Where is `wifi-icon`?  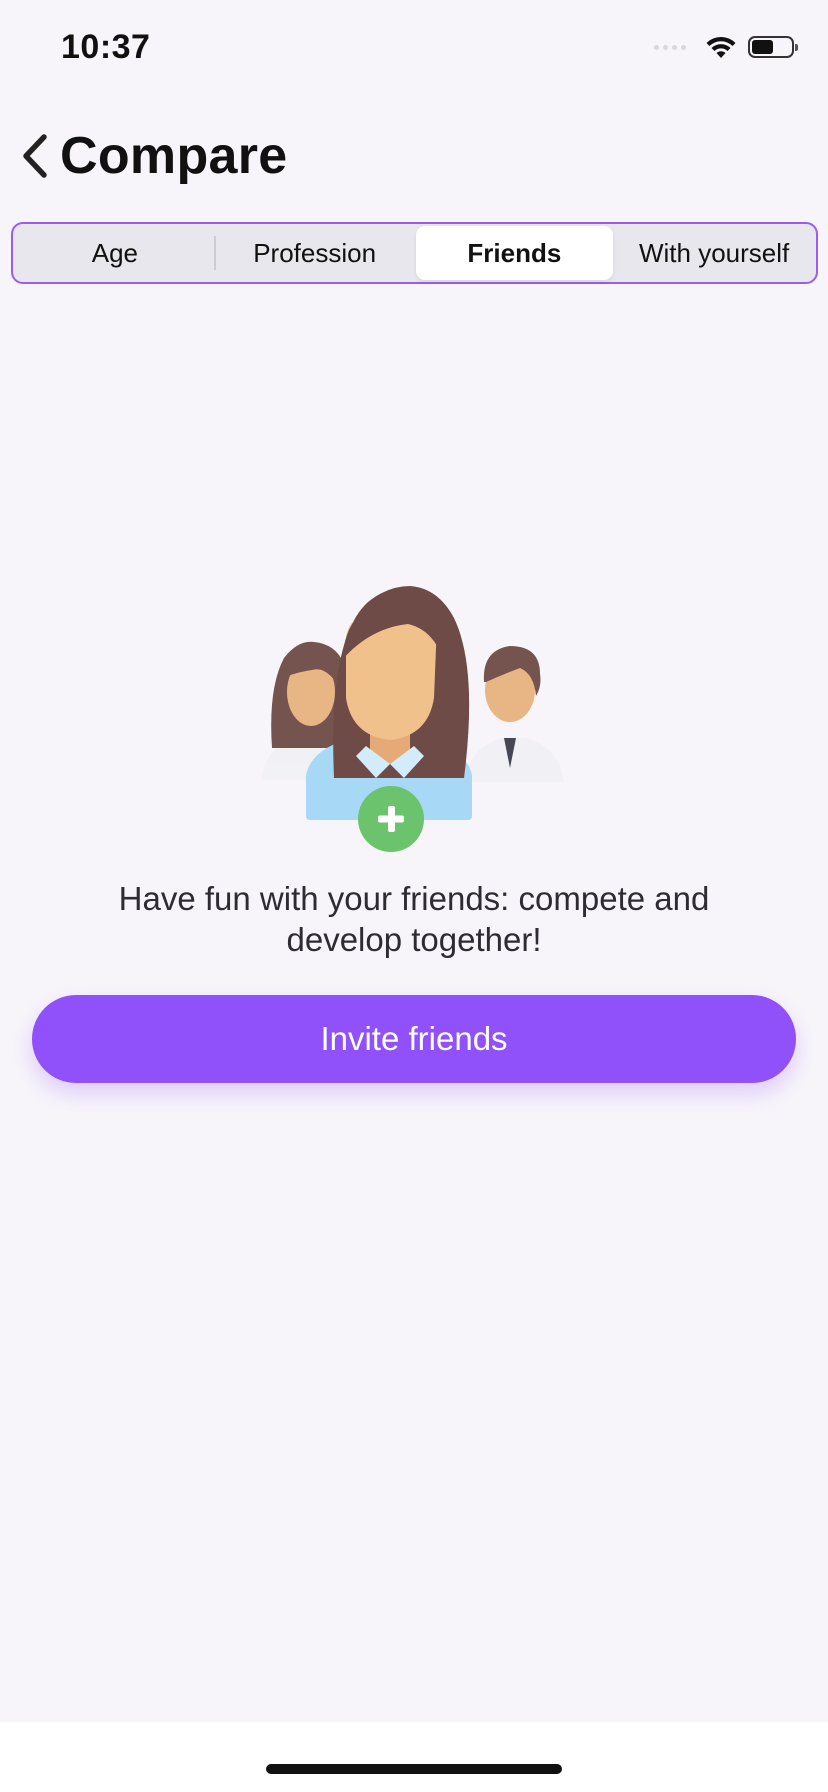
wifi-icon is located at coordinates (721, 47).